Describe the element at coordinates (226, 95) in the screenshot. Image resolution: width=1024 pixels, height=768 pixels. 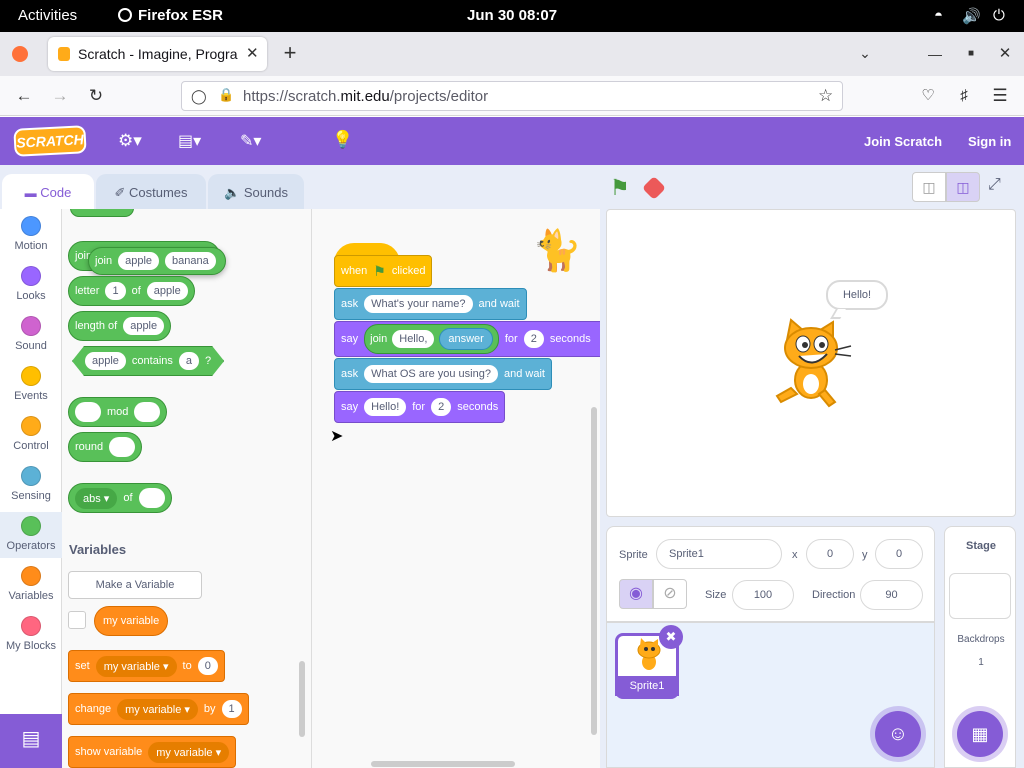
I see `lock-icon: 🔒` at that location.